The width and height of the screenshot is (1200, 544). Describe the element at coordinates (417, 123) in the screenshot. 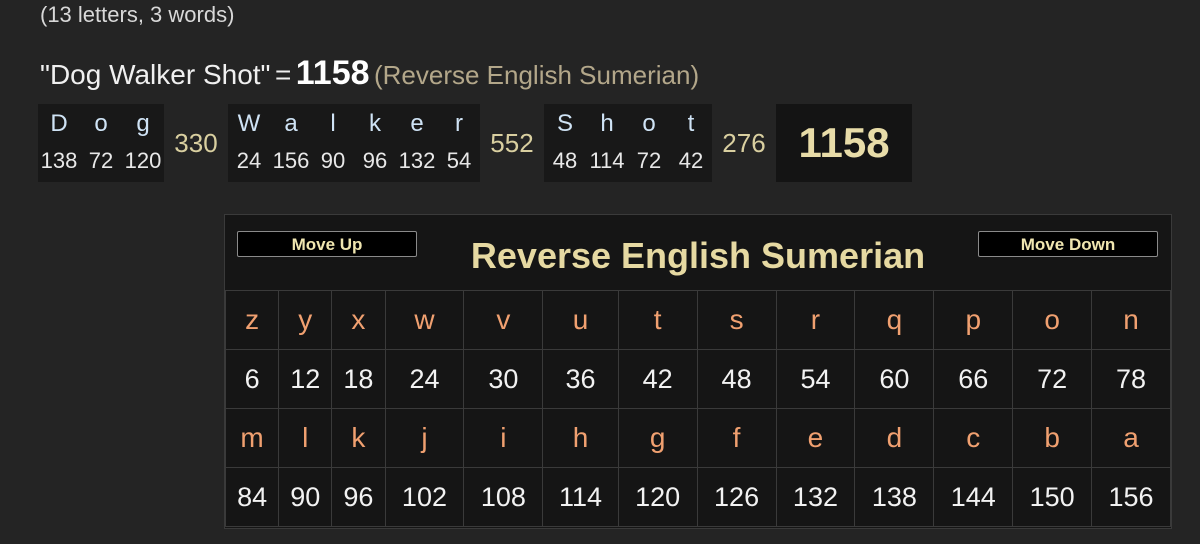

I see `letter: e` at that location.